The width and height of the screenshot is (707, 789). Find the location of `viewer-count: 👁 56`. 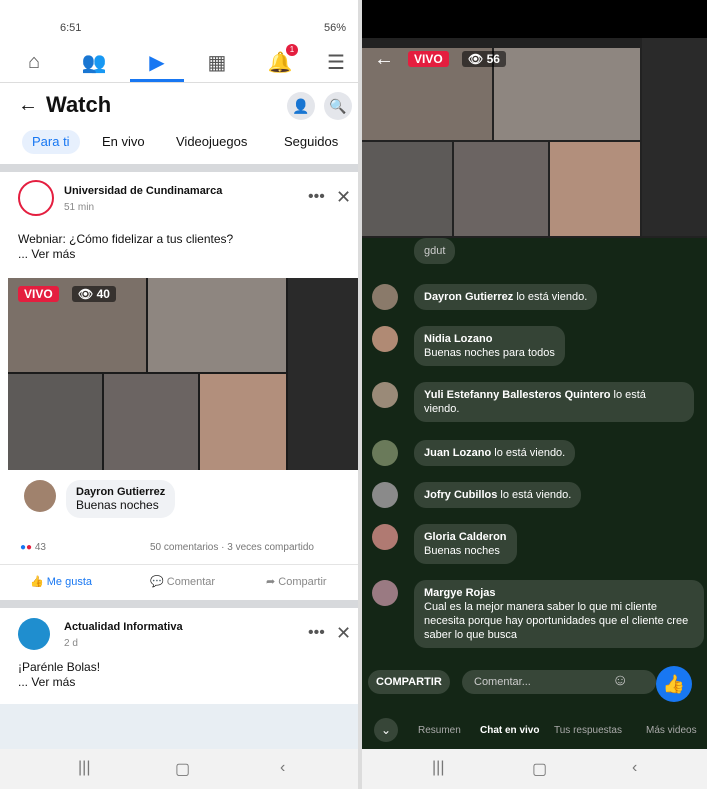

viewer-count: 👁 56 is located at coordinates (484, 59).